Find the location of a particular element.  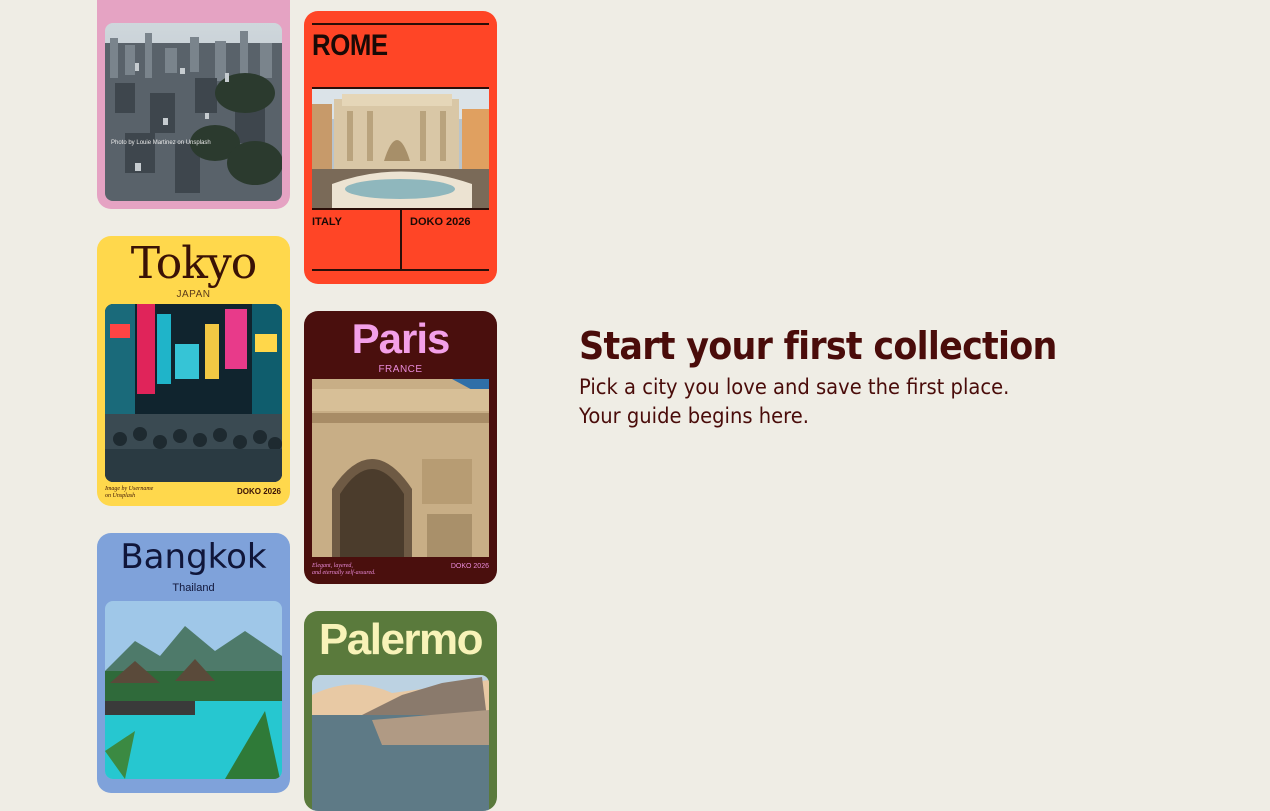

bangkok-resort-photo is located at coordinates (193, 690).